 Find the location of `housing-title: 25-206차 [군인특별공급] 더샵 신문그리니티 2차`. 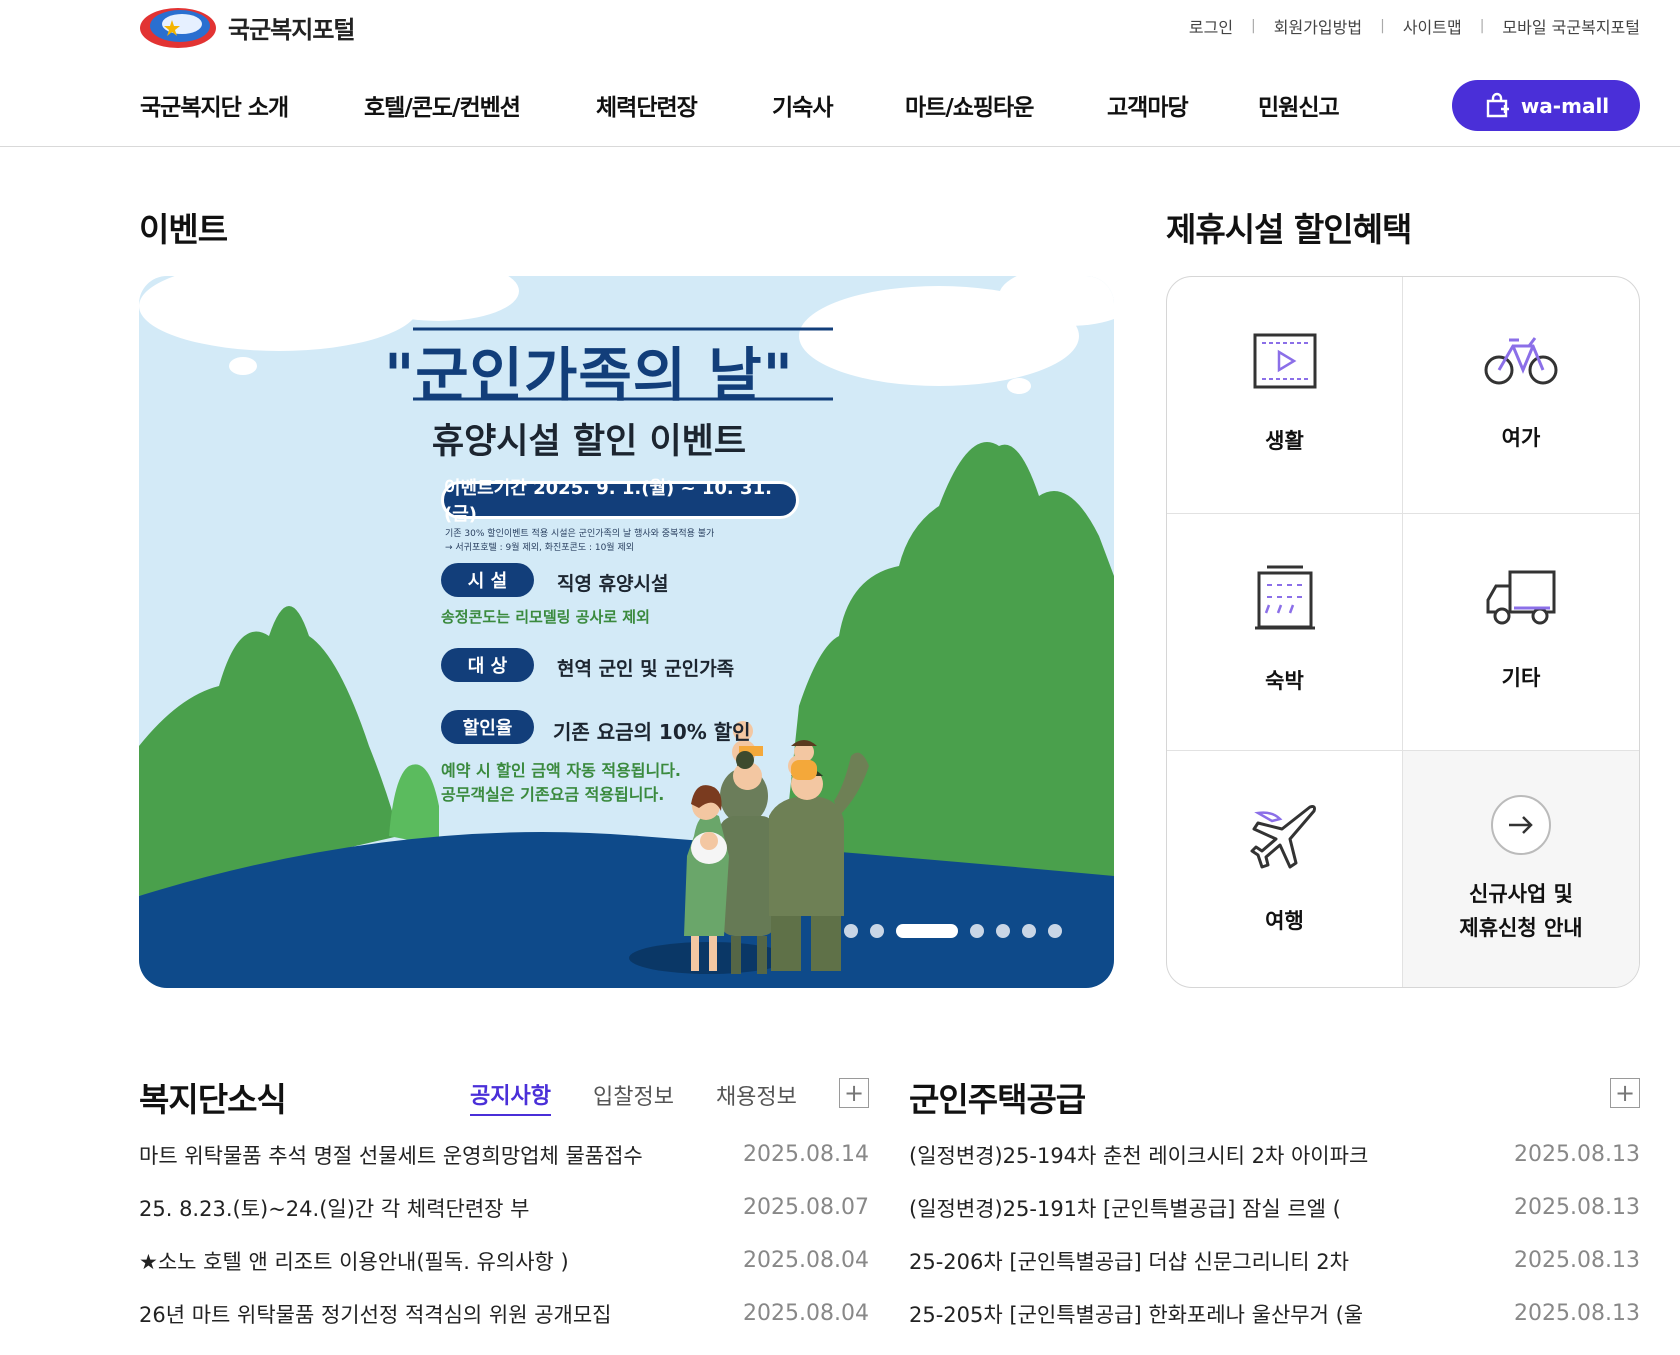

housing-title: 25-206차 [군인특별공급] 더샵 신문그리니티 2차 is located at coordinates (1129, 1261).